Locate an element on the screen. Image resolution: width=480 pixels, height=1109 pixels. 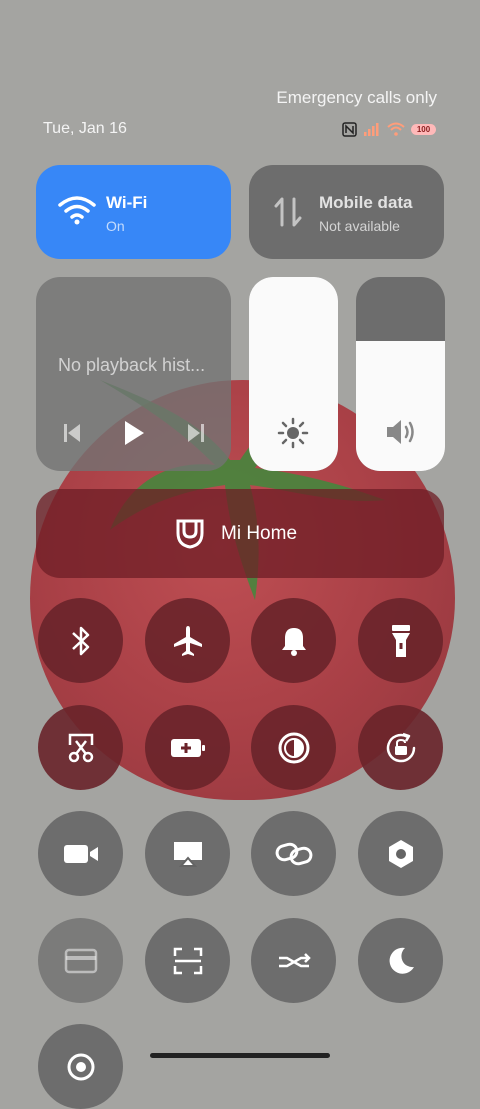
brightness-slider is located at coordinates (293, 374).